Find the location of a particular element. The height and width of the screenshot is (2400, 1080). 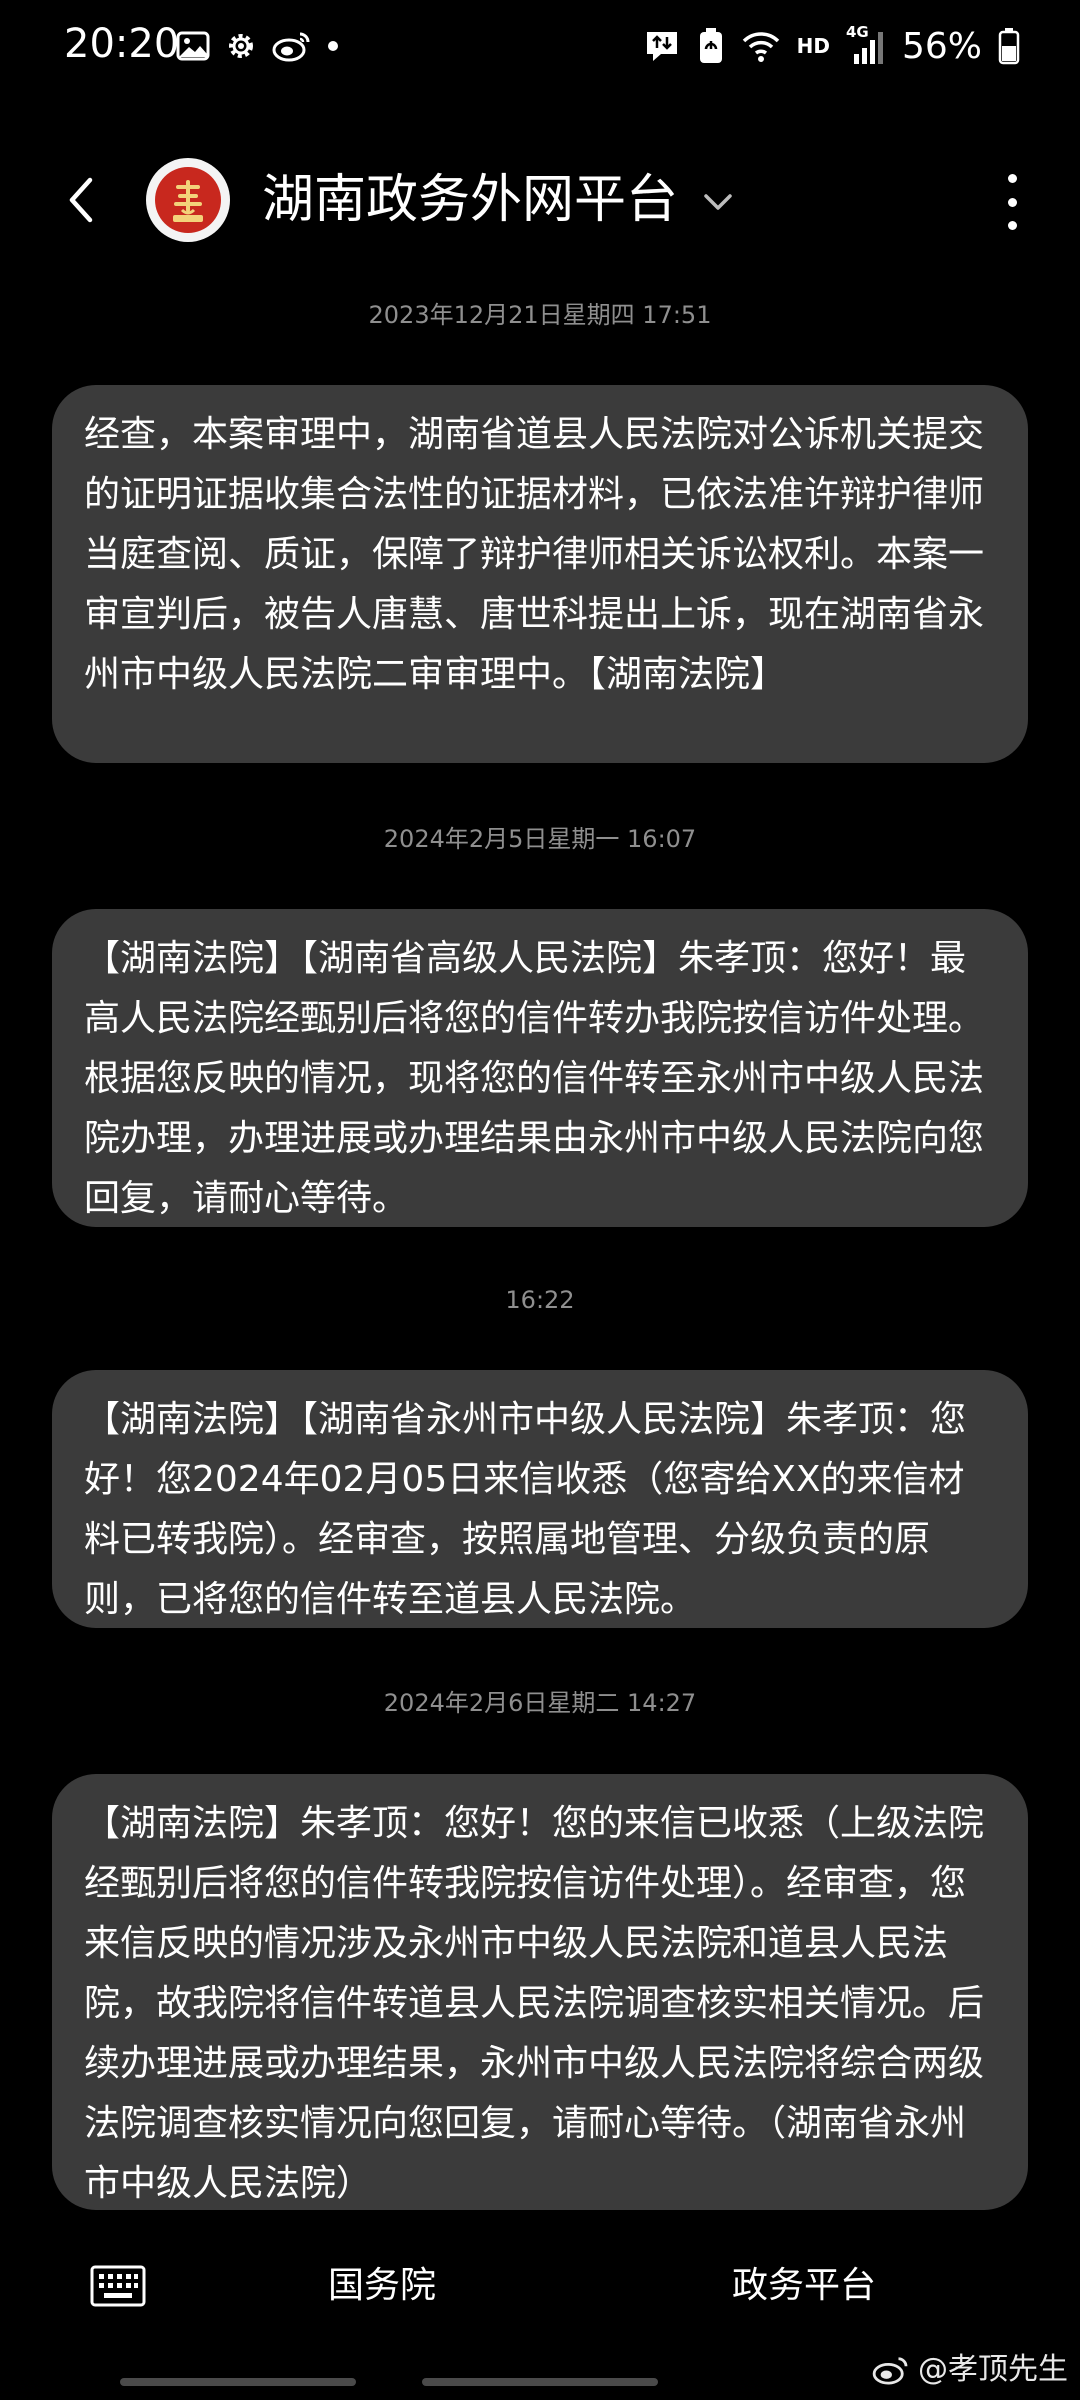

gear-icon is located at coordinates (241, 46).